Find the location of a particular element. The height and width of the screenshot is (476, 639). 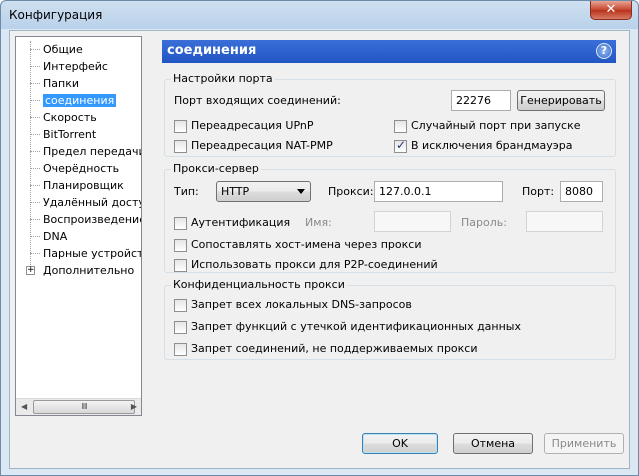

tree-item: Удалённый доступ is located at coordinates (79, 202).